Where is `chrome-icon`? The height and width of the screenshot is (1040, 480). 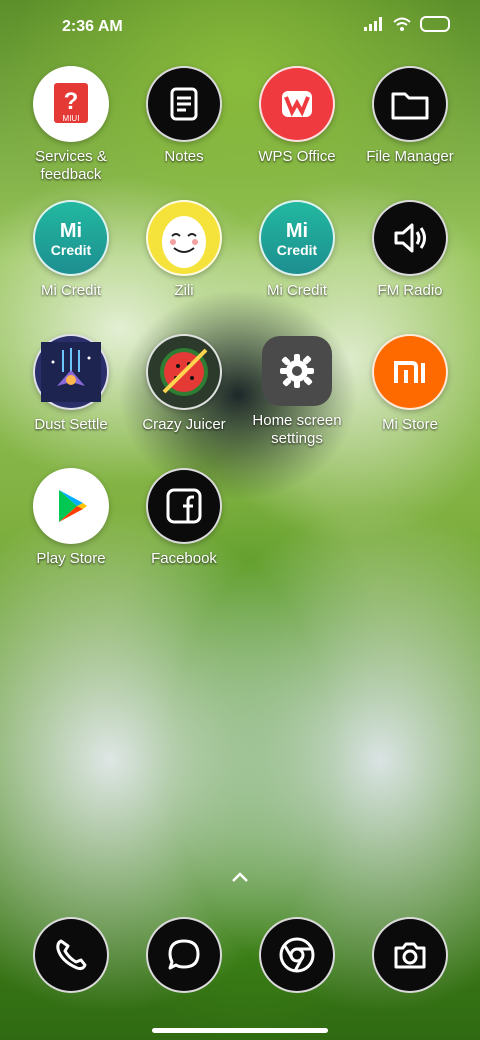 chrome-icon is located at coordinates (297, 955).